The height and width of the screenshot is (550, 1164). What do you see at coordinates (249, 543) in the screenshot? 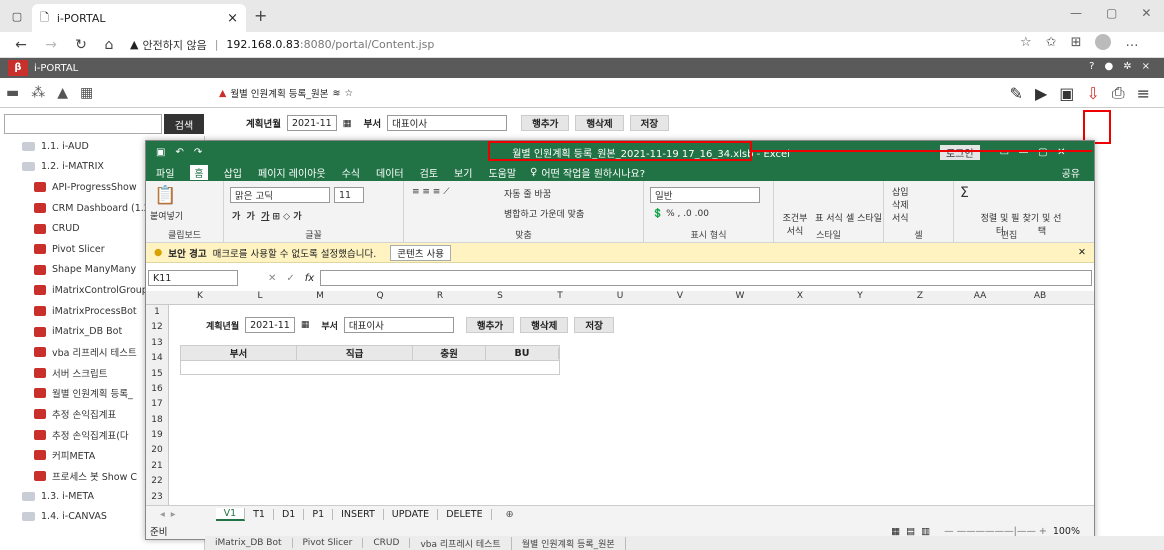
I see `portal-tab: iMatrix_DB Bot` at bounding box center [249, 543].